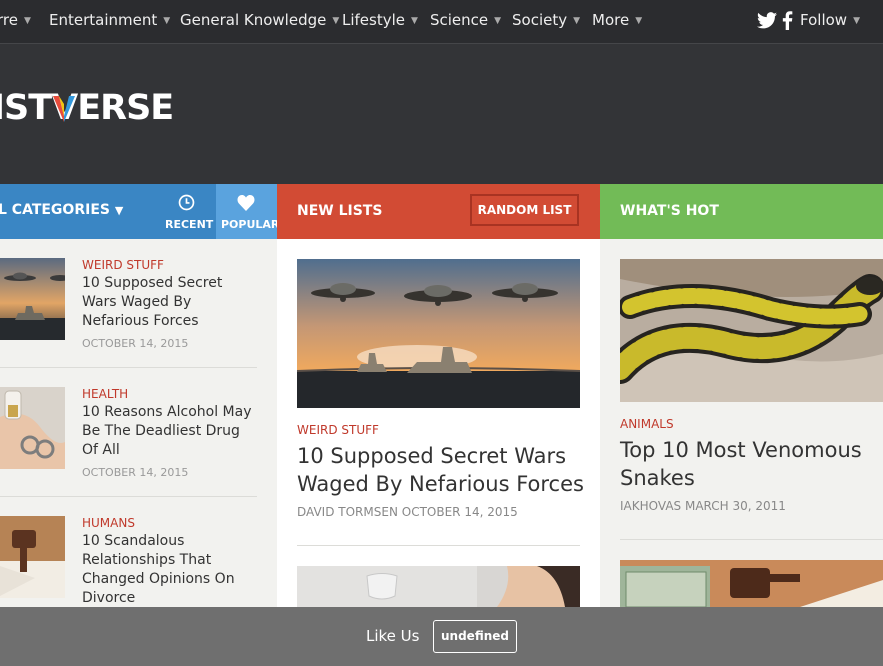 The image size is (883, 666). I want to click on hot-article-title: Top 10 Most Venomous Snakes, so click(747, 464).